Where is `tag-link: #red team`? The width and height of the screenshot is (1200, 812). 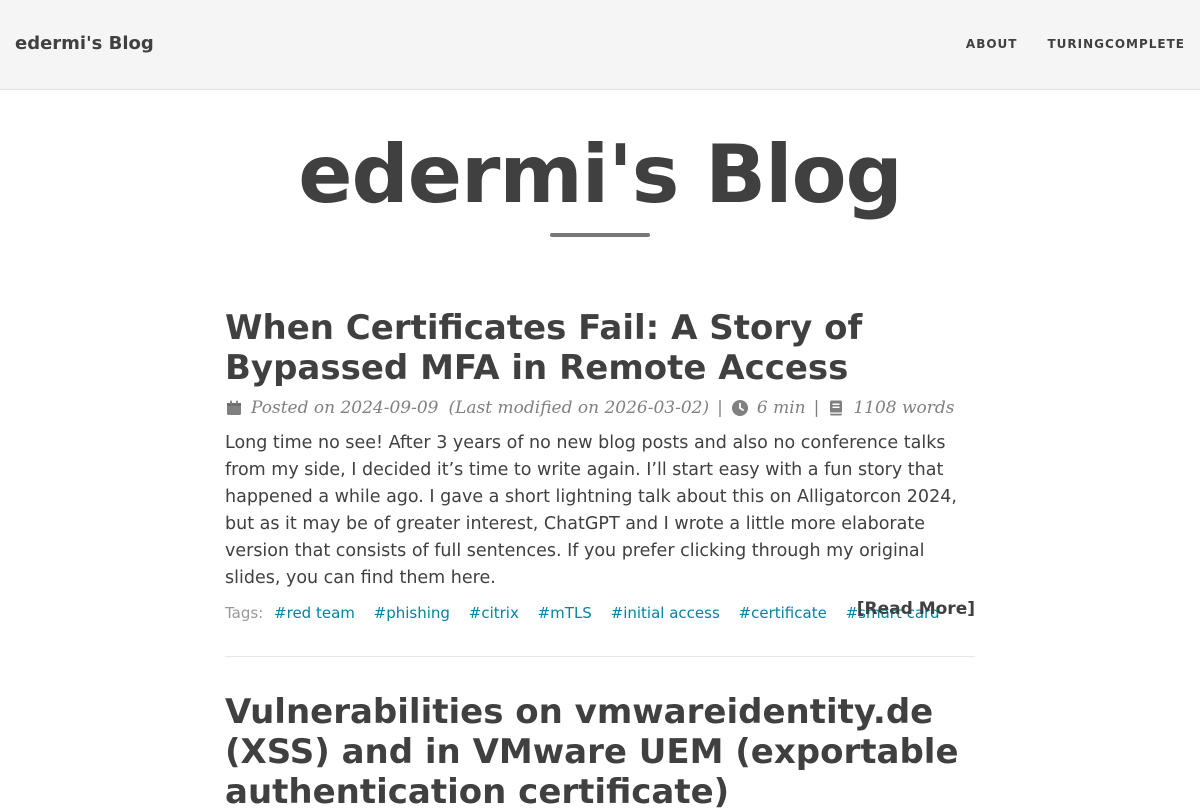 tag-link: #red team is located at coordinates (314, 613).